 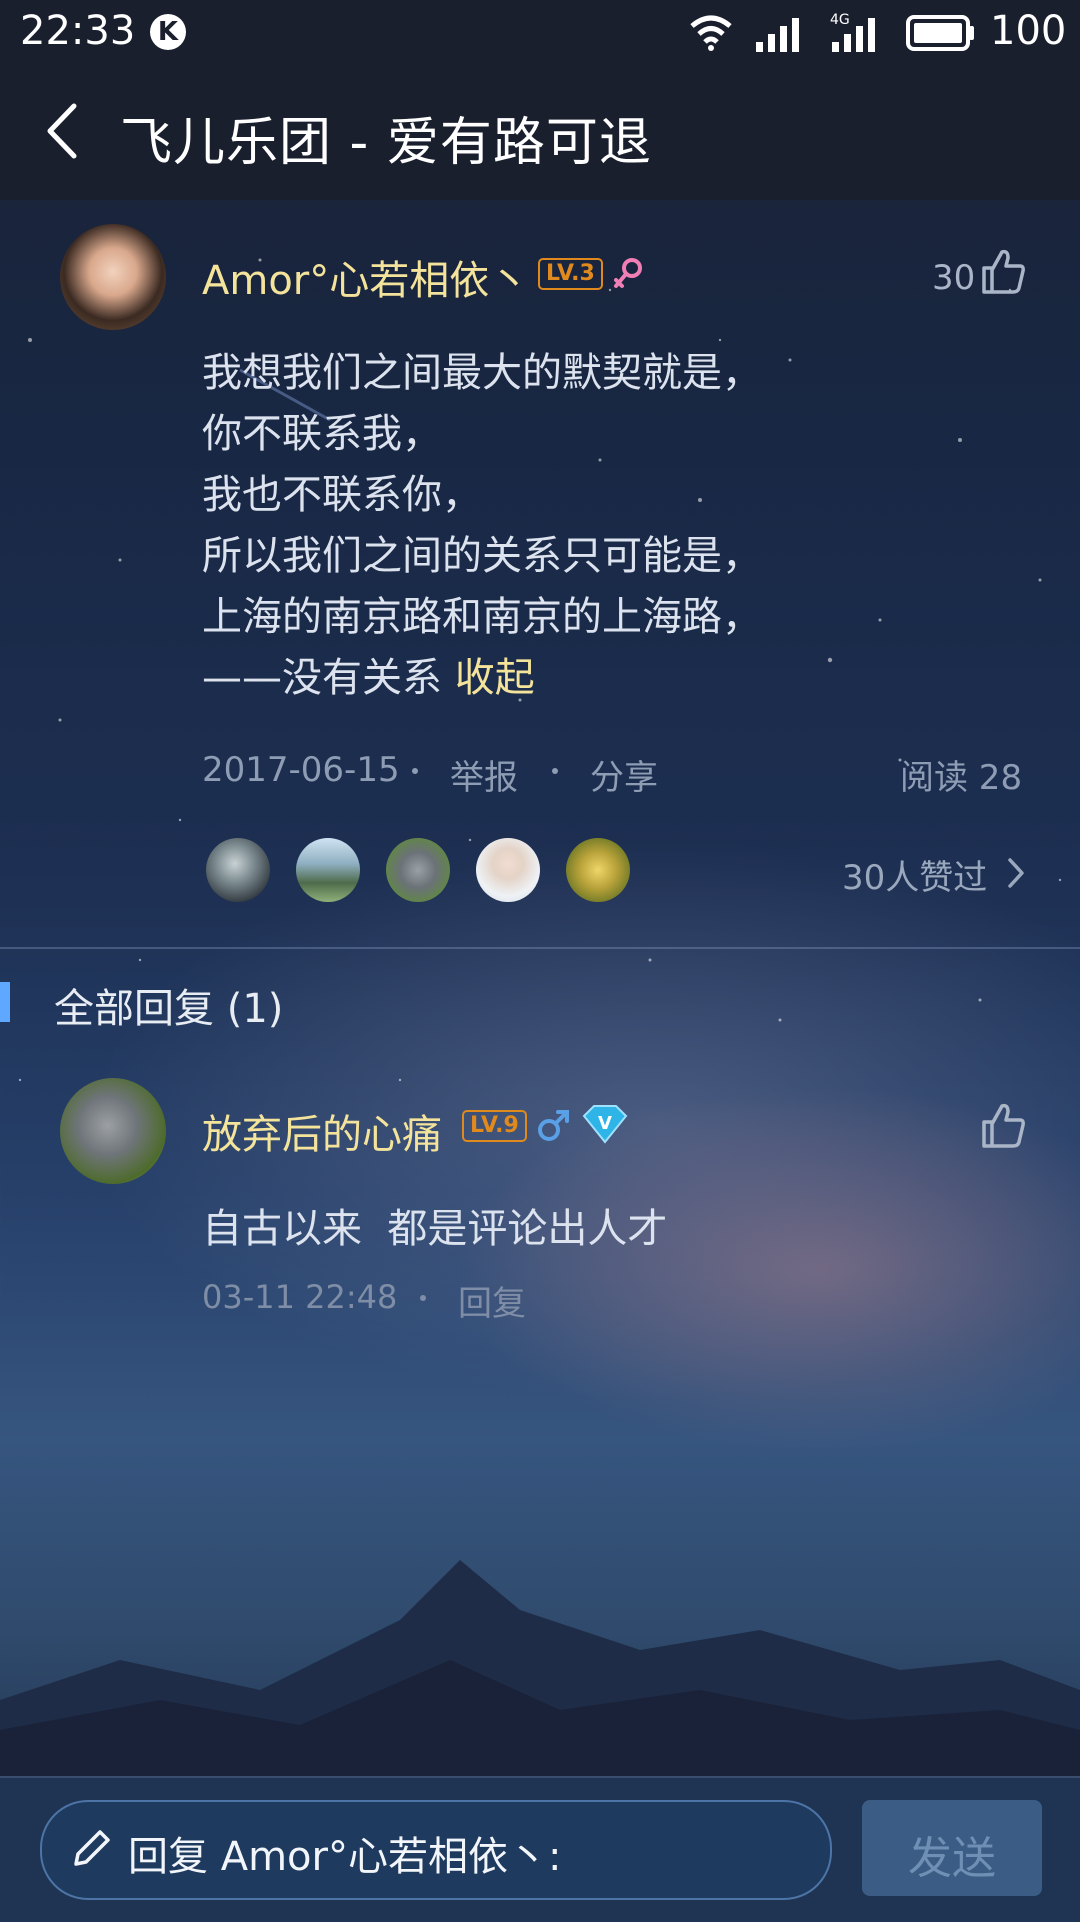 I want to click on app-header: 飞儿乐团 - 爱有路可退, so click(x=540, y=133).